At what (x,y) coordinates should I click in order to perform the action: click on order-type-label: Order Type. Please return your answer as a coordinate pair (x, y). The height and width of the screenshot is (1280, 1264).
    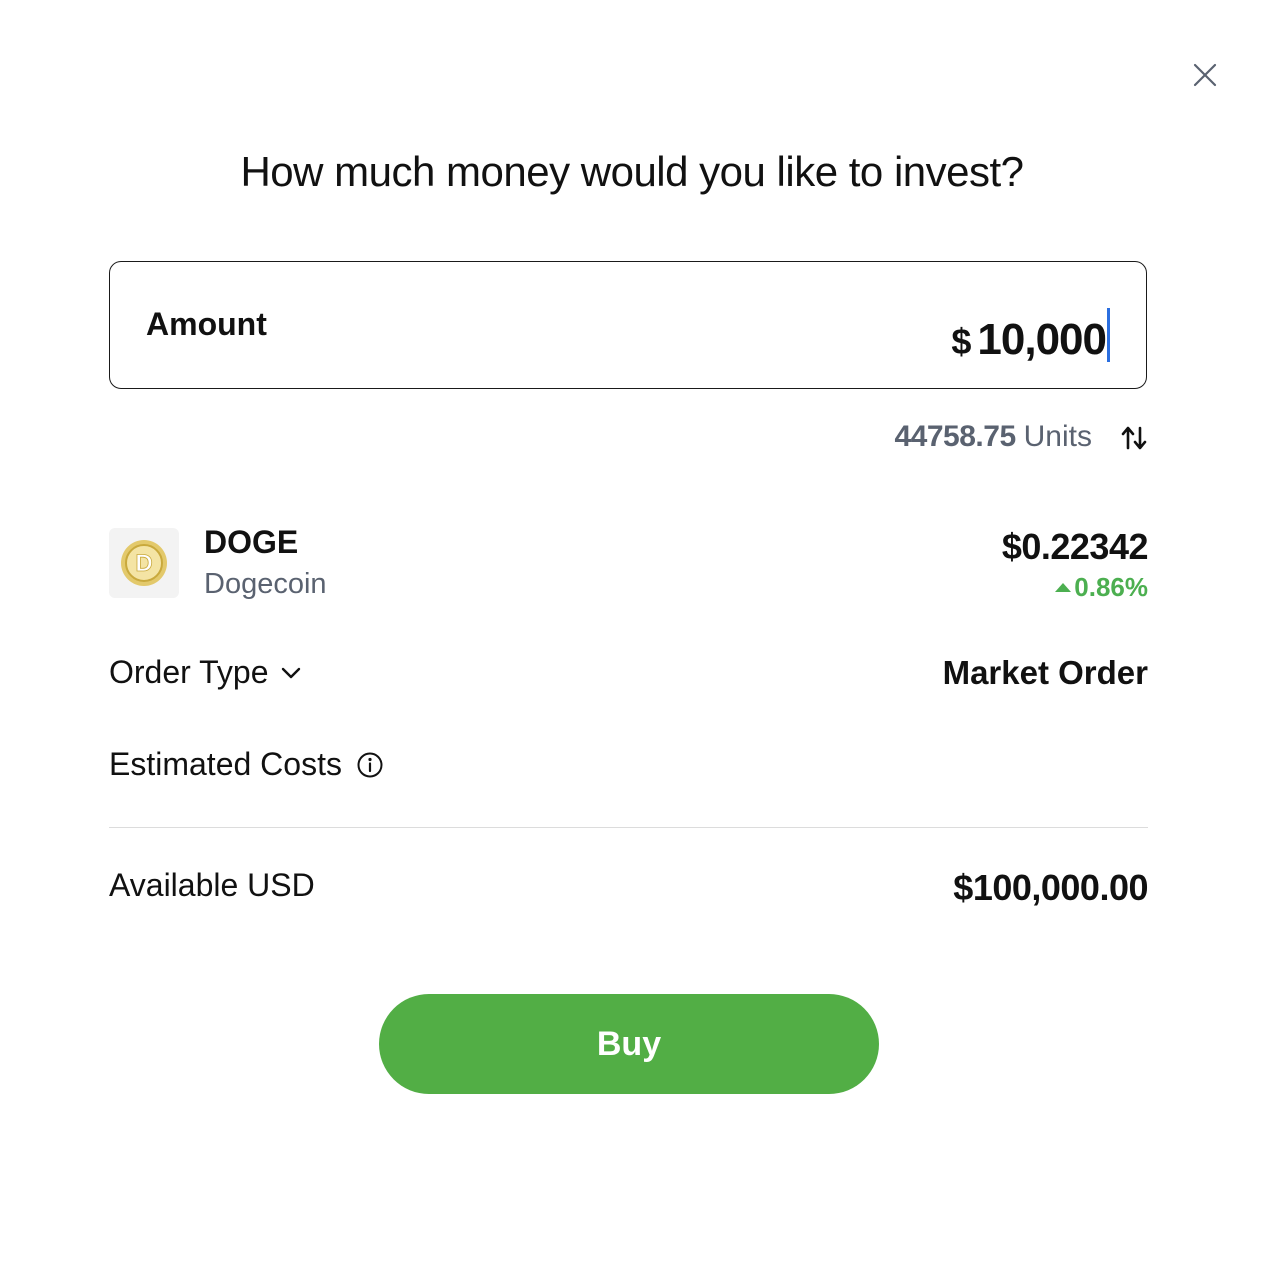
    Looking at the image, I should click on (189, 672).